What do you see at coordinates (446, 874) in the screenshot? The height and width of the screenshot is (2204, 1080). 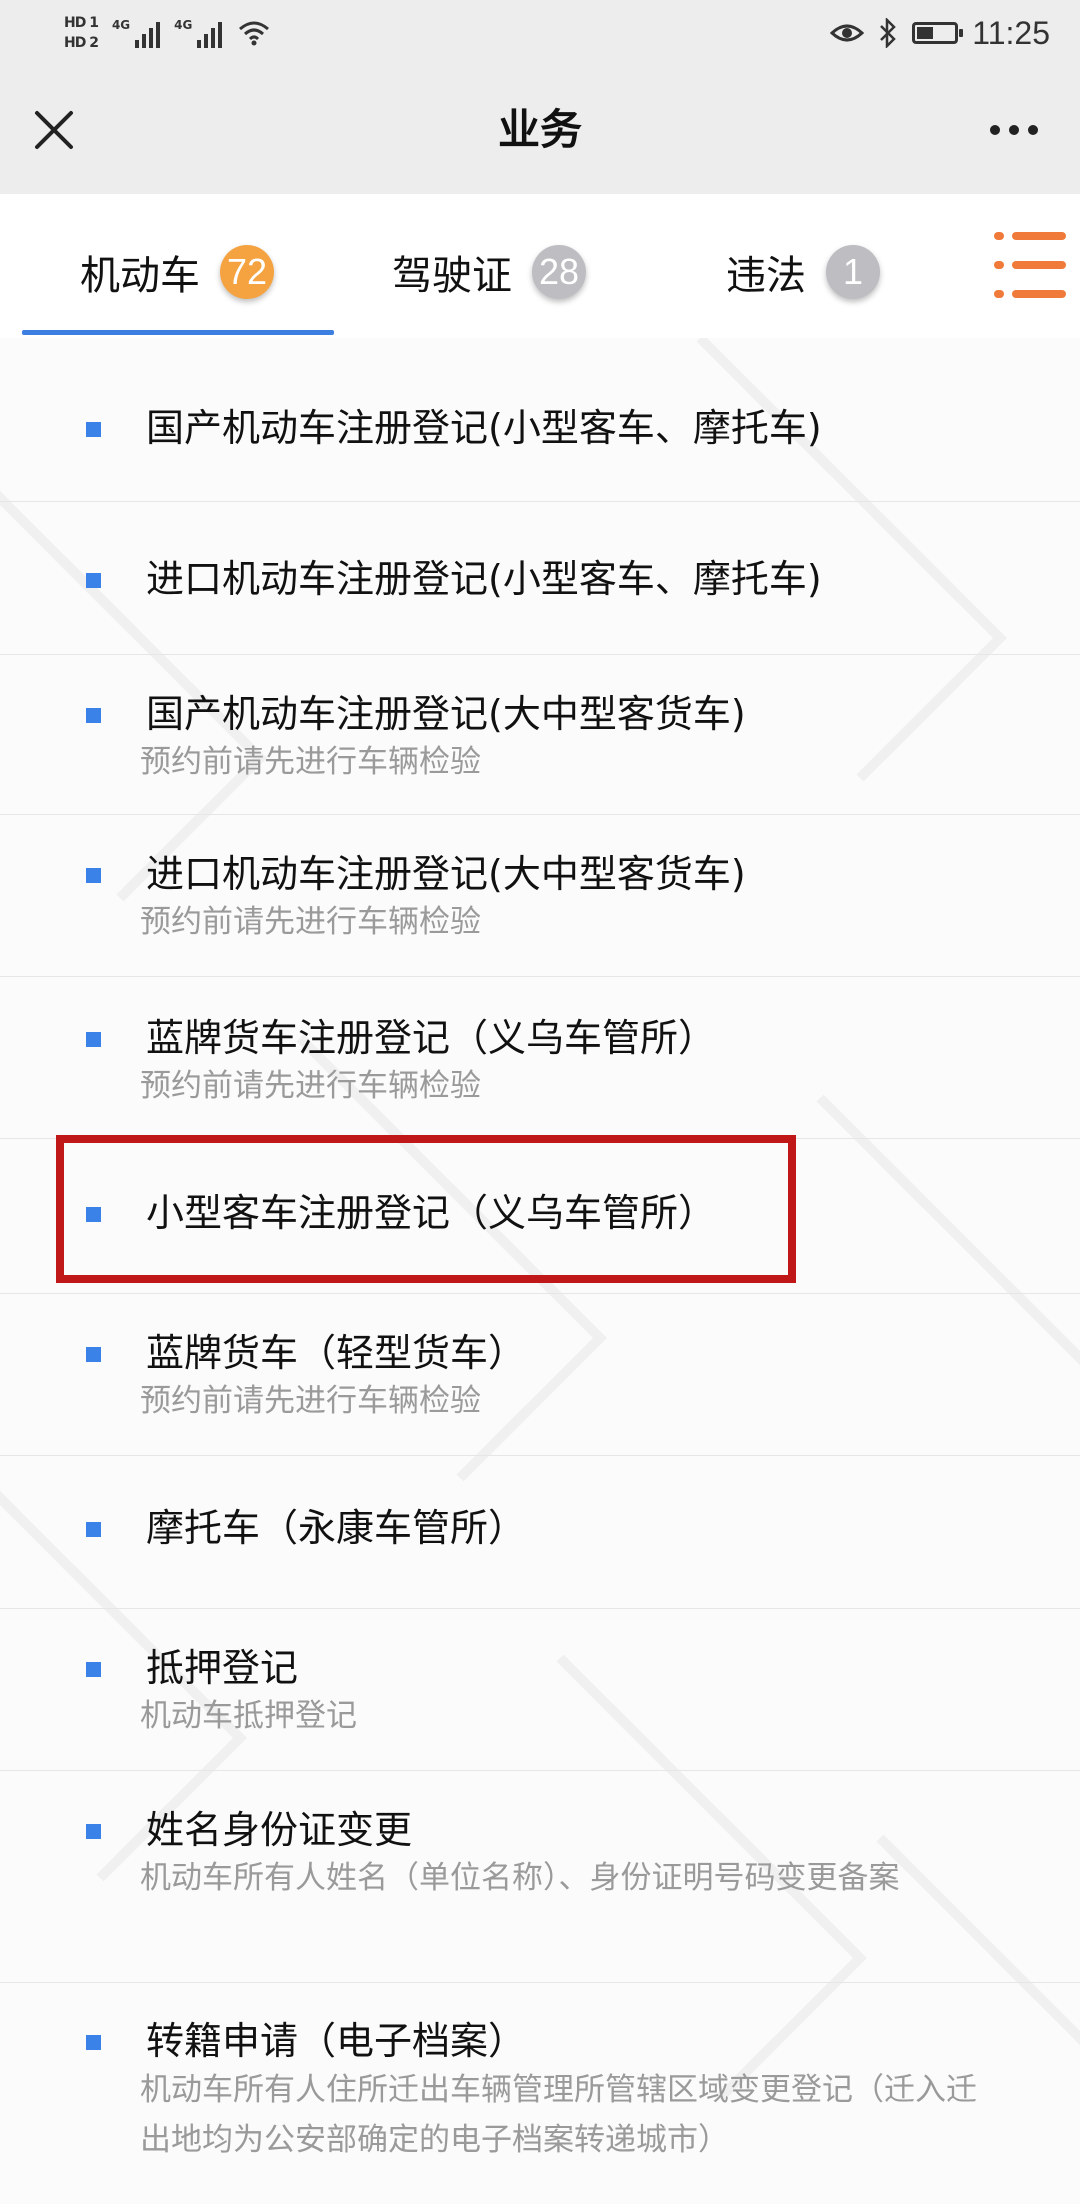 I see `item-title: 进口机动车注册登记(大中型客货车)` at bounding box center [446, 874].